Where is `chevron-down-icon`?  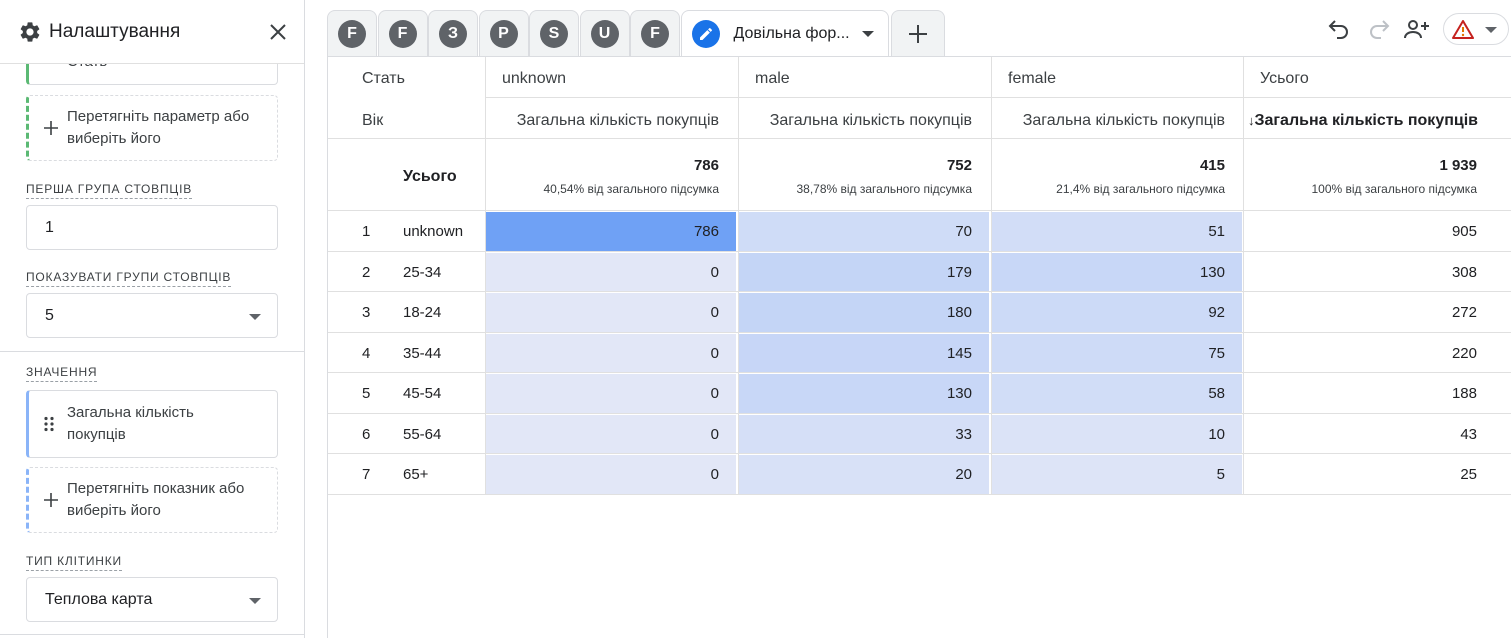 chevron-down-icon is located at coordinates (867, 34).